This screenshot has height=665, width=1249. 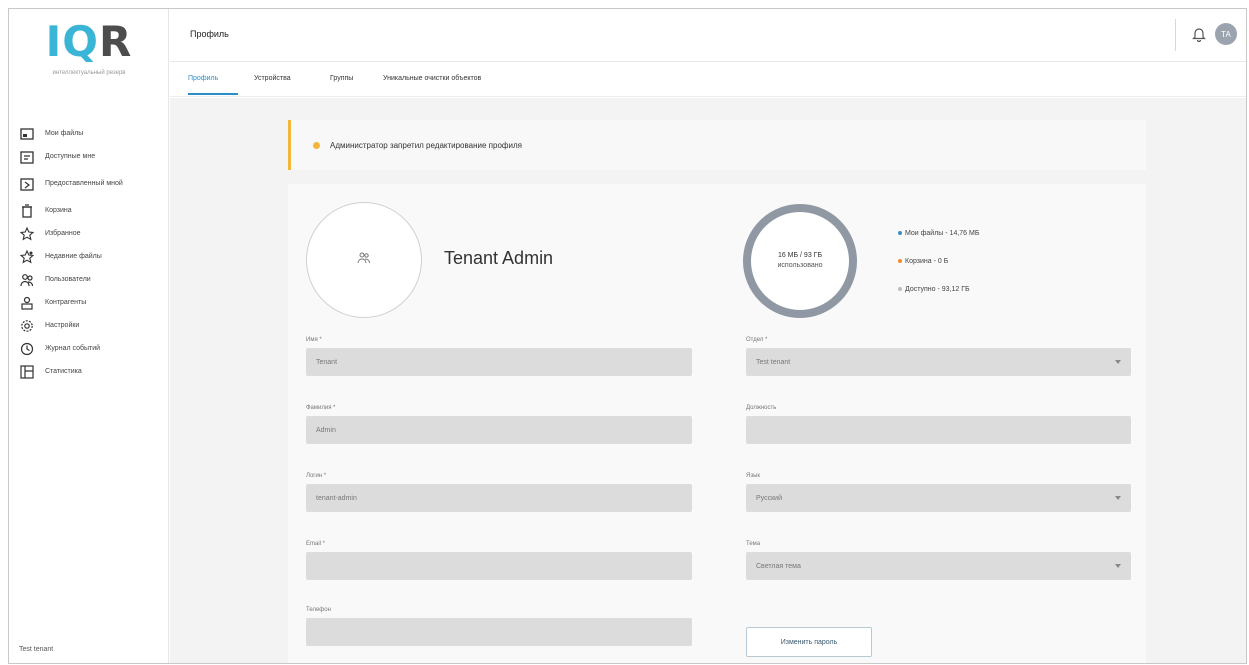 I want to click on storage-used-text: 16 МБ / 93 ГБ, so click(x=800, y=255).